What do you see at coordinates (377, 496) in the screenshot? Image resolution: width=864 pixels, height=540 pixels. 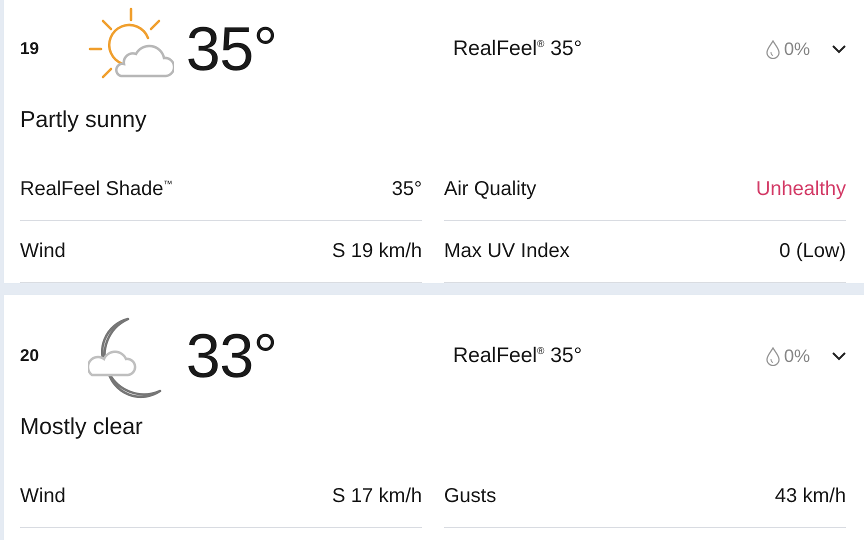 I see `detail-value: S 17 km/h` at bounding box center [377, 496].